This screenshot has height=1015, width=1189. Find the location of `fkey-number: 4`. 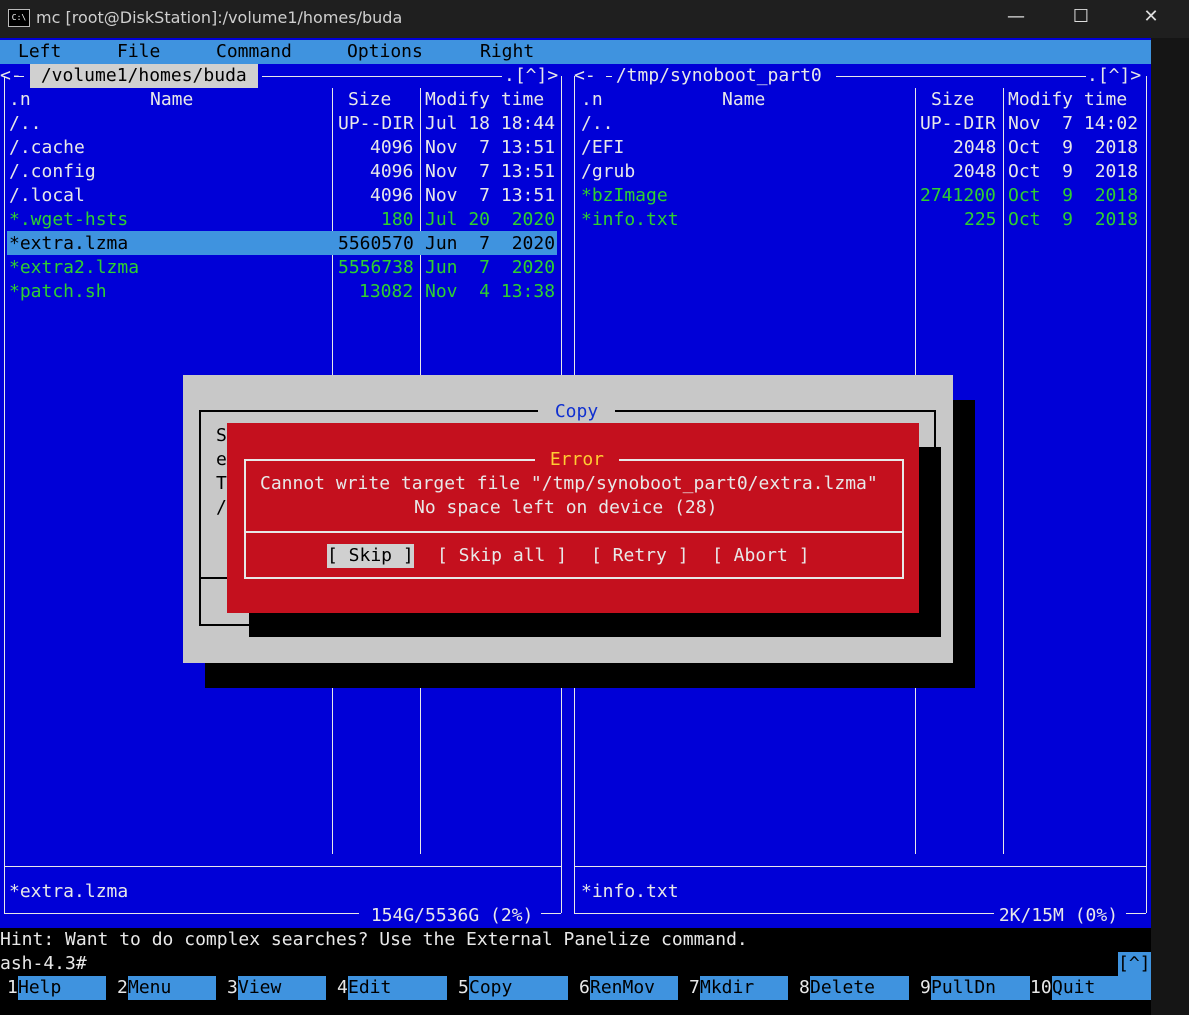

fkey-number: 4 is located at coordinates (342, 988).